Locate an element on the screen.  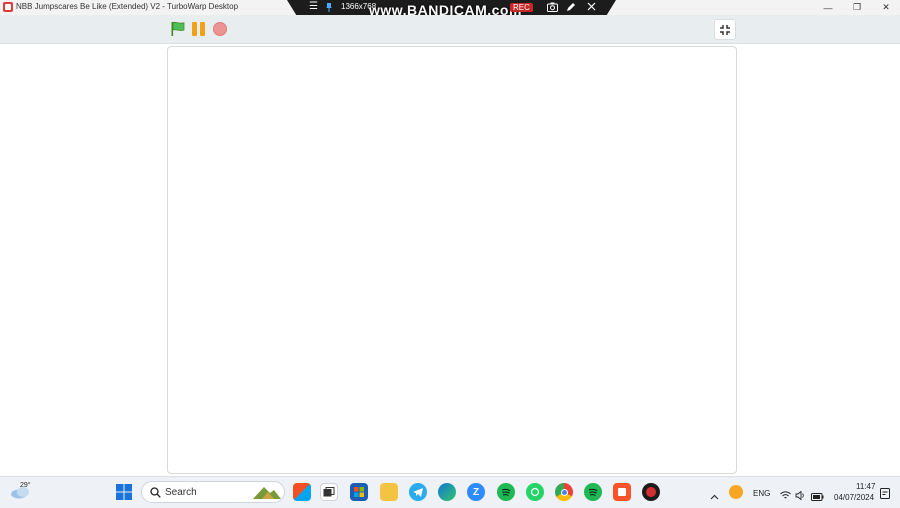
wifi-icon is located at coordinates (785, 496).